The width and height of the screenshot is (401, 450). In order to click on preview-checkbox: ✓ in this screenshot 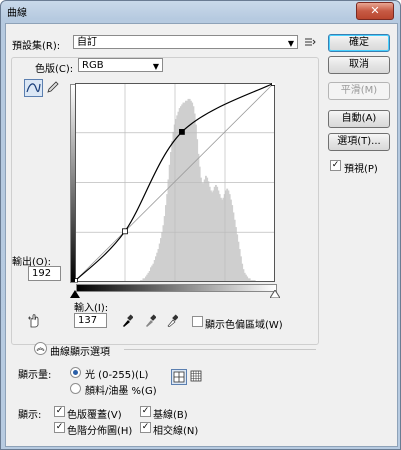, I will do `click(335, 165)`.